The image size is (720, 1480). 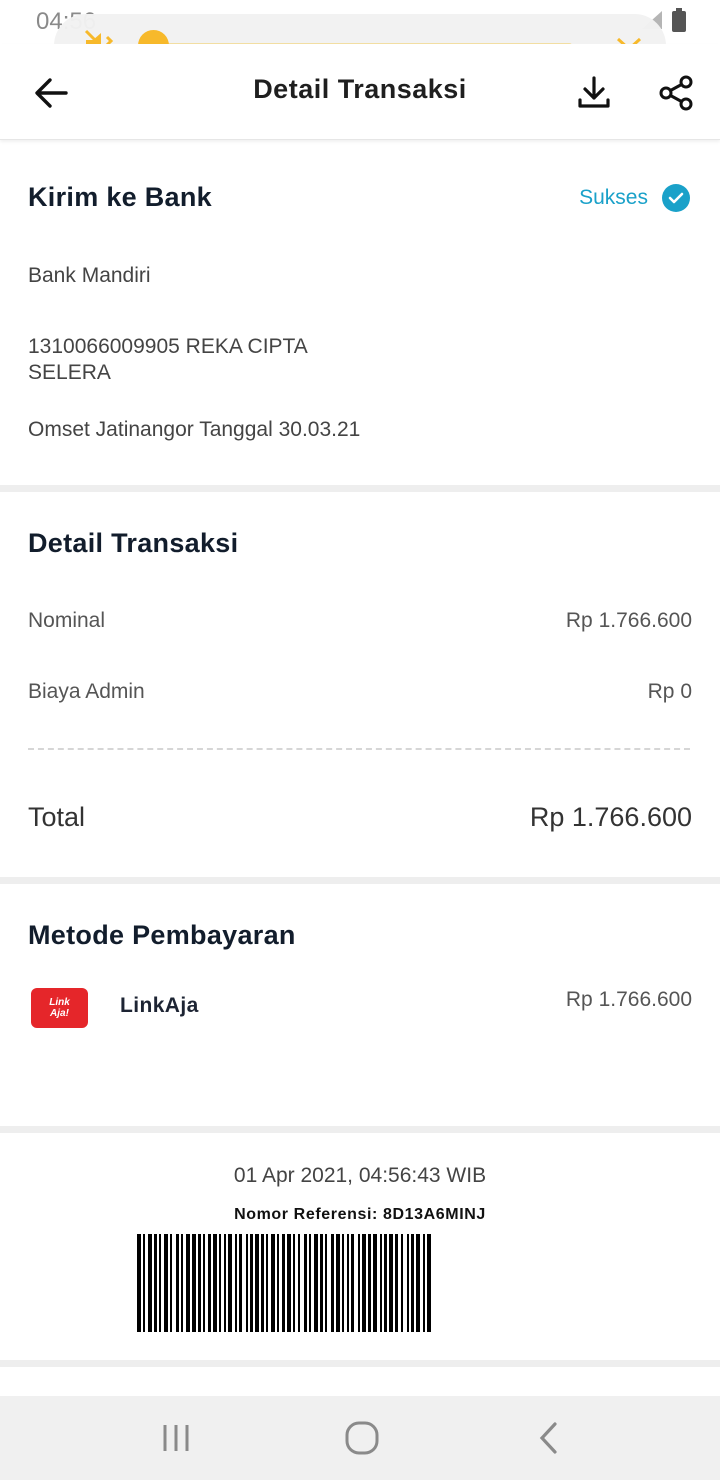 What do you see at coordinates (89, 275) in the screenshot?
I see `bank-name: Bank Mandiri` at bounding box center [89, 275].